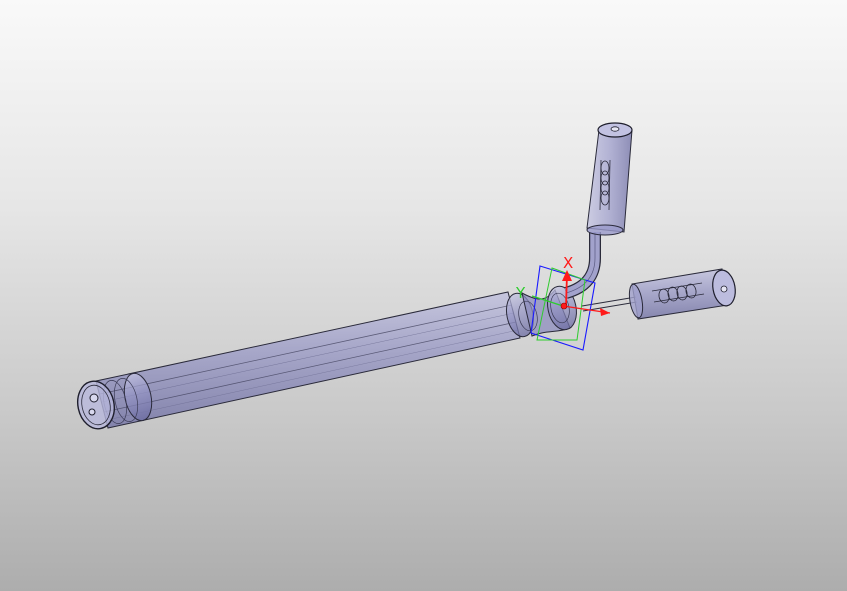 Image resolution: width=847 pixels, height=591 pixels. What do you see at coordinates (568, 263) in the screenshot?
I see `x-axis-label: X` at bounding box center [568, 263].